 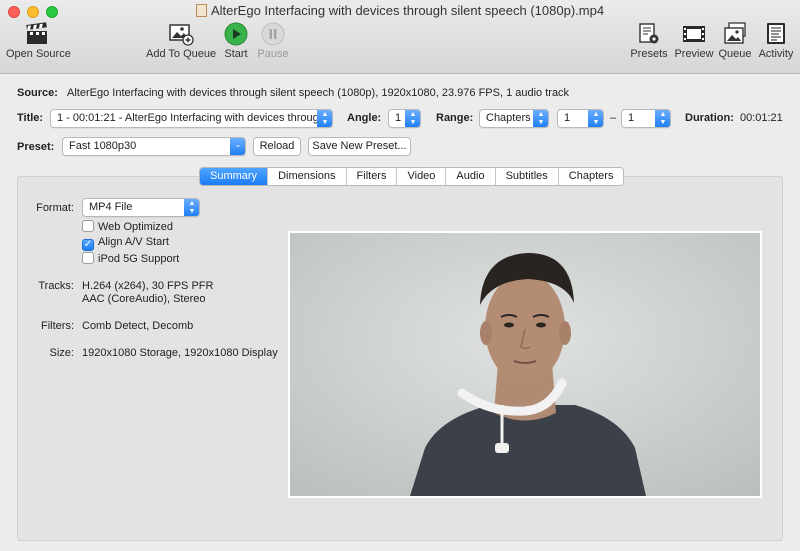 I want to click on align-av-label: Align A/V Start, so click(x=133, y=242).